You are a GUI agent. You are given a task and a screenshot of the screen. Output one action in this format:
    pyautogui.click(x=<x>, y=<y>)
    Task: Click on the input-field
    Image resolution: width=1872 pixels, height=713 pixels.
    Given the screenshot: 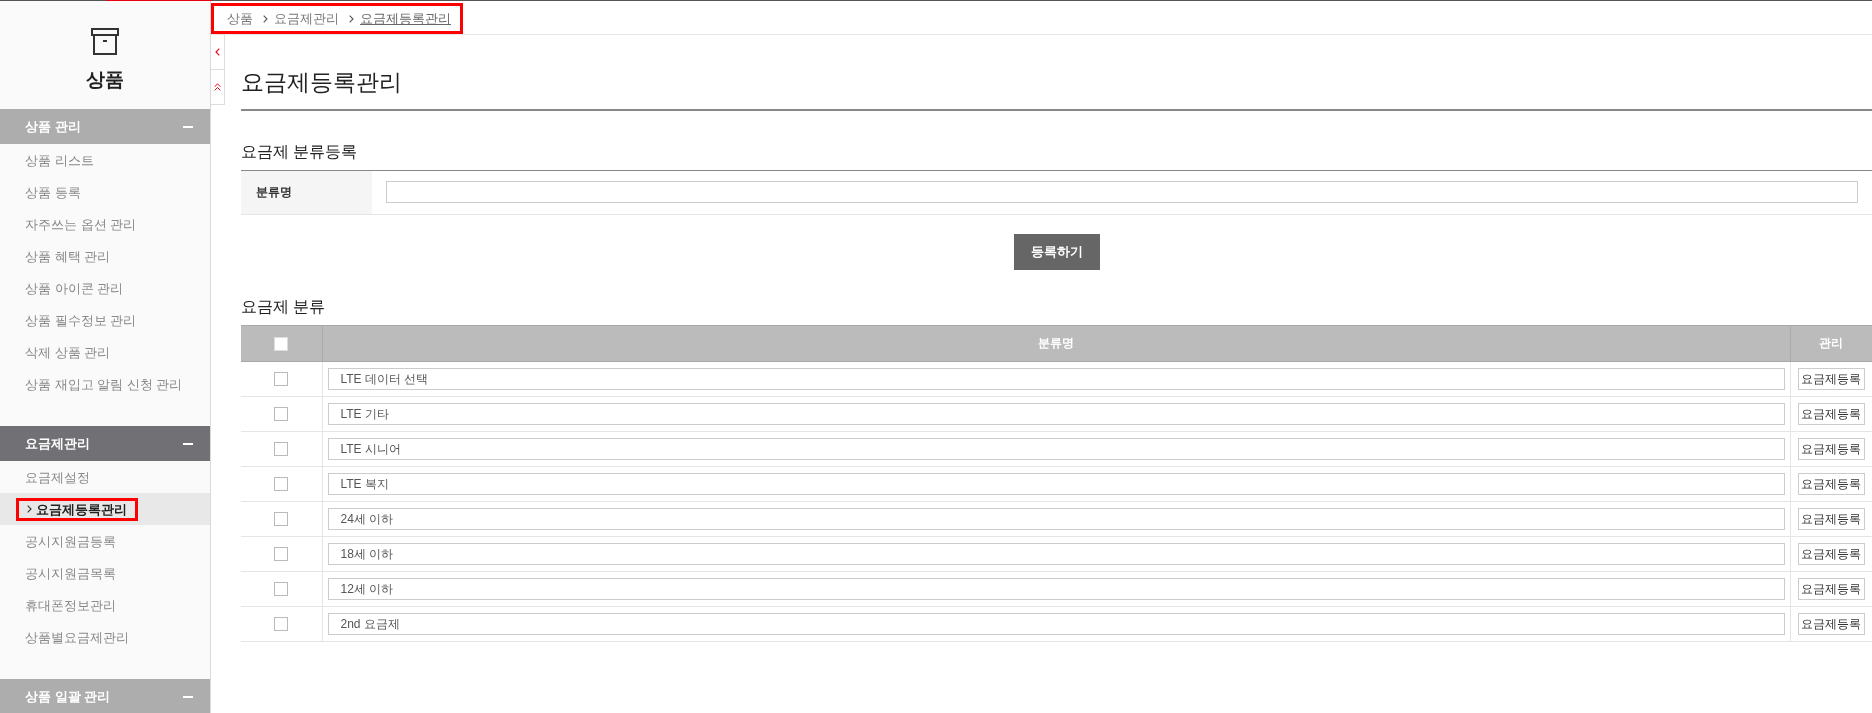 What is the action you would take?
    pyautogui.click(x=1122, y=192)
    